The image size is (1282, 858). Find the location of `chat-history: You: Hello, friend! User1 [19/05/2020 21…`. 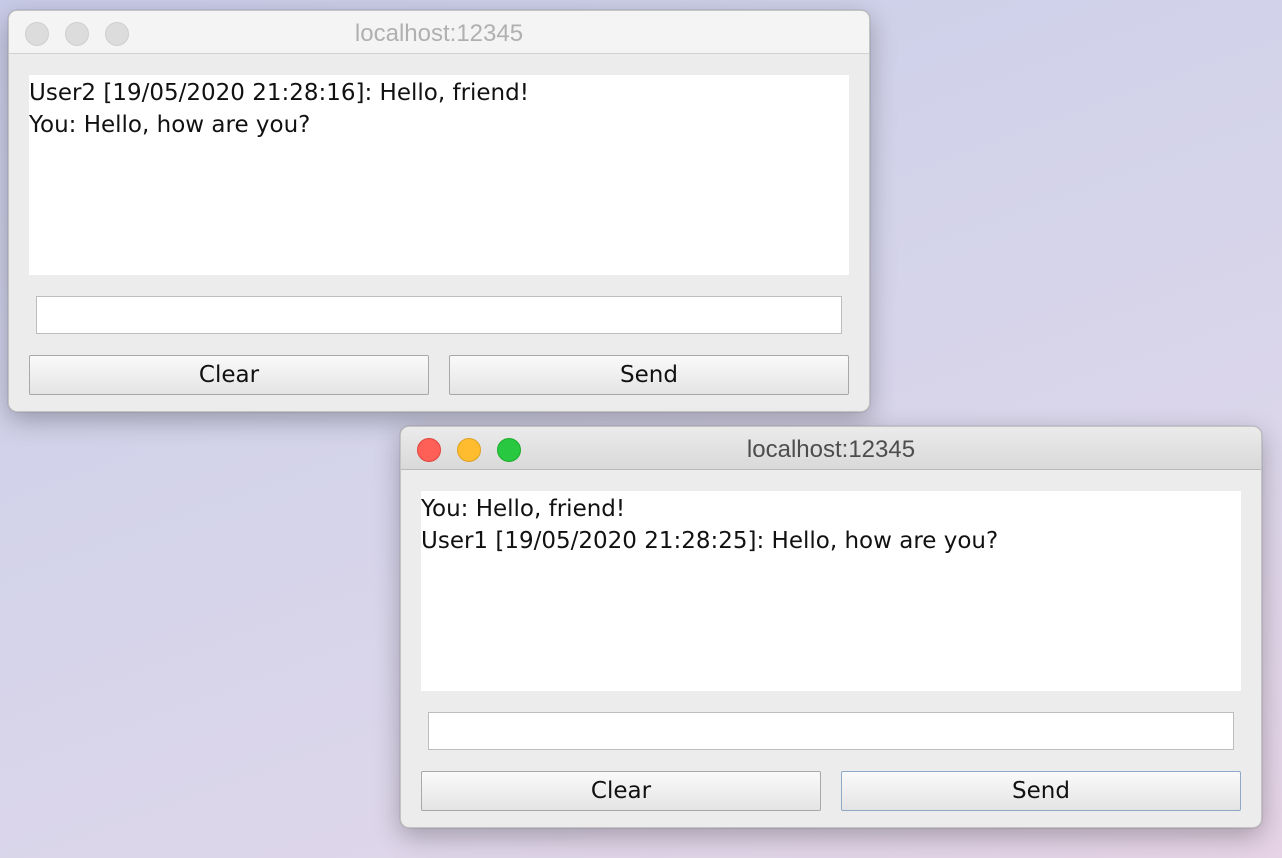

chat-history: You: Hello, friend! User1 [19/05/2020 21… is located at coordinates (831, 591).